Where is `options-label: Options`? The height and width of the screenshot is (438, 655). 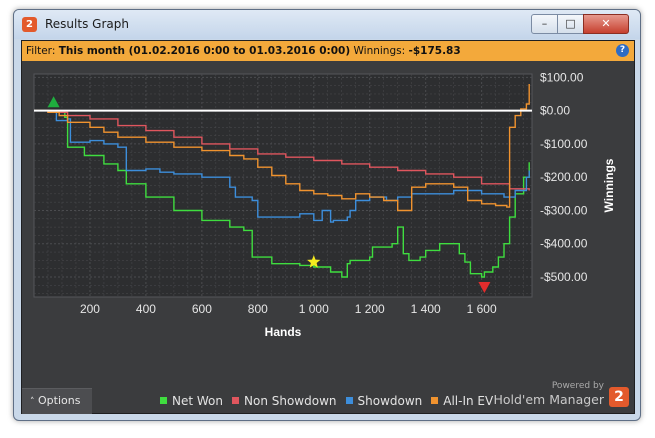
options-label: Options is located at coordinates (59, 400).